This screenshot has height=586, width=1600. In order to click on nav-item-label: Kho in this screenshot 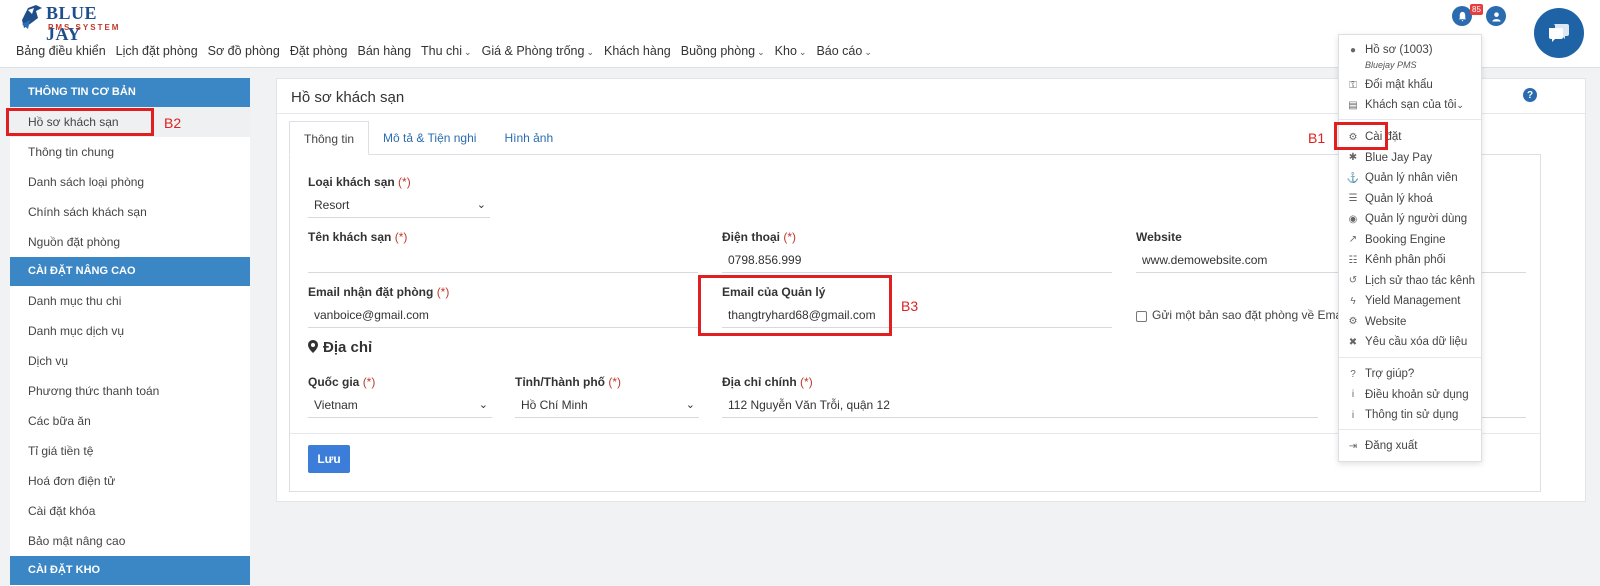, I will do `click(785, 51)`.